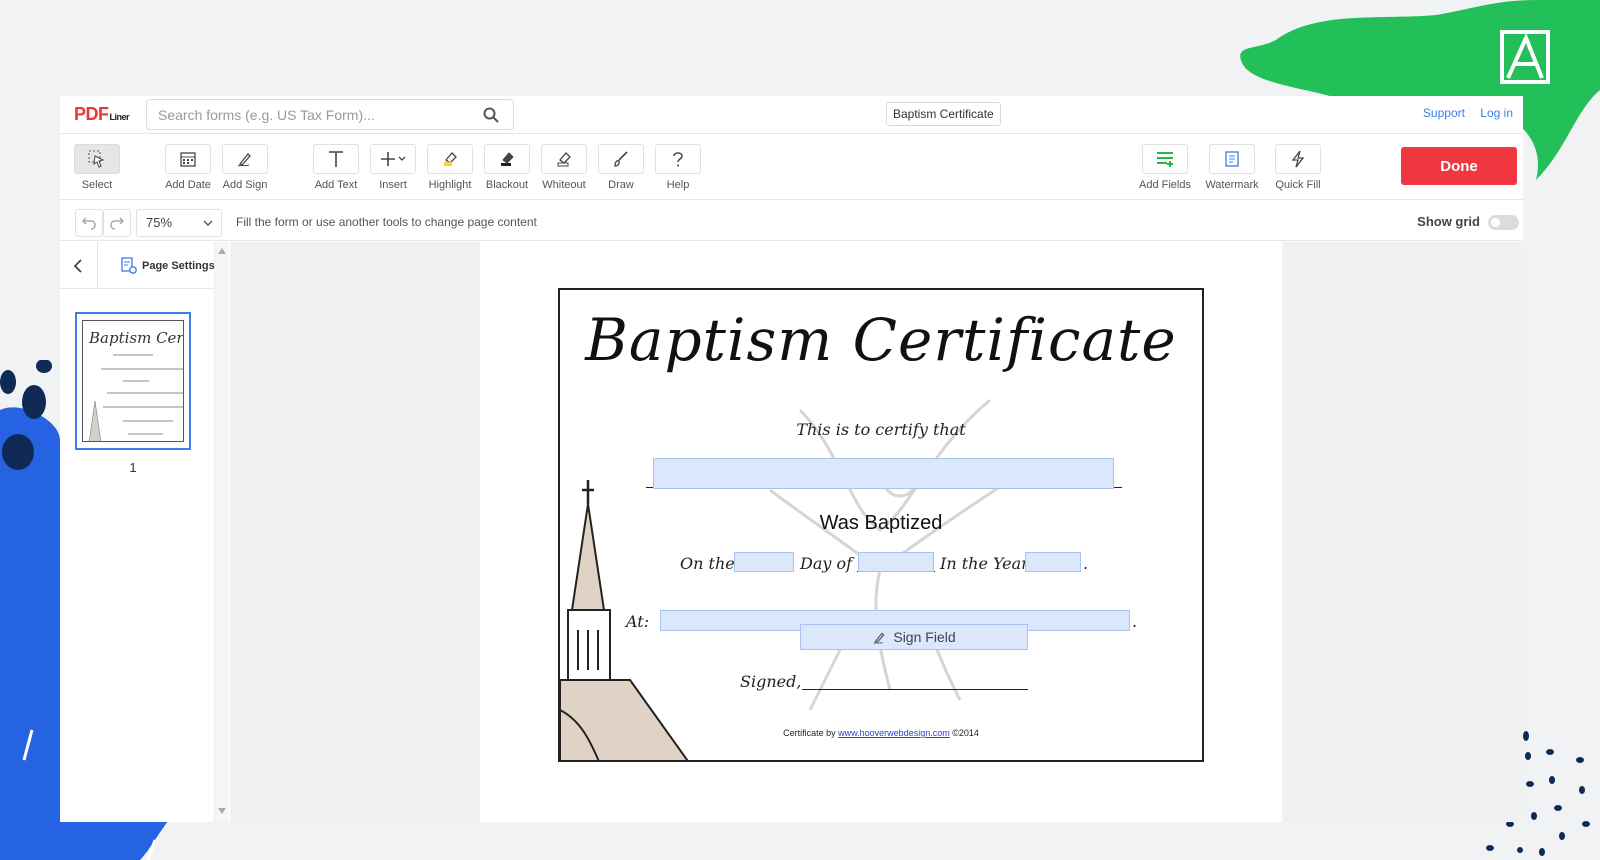 This screenshot has width=1600, height=860. I want to click on top-links: Support Log in, so click(1462, 113).